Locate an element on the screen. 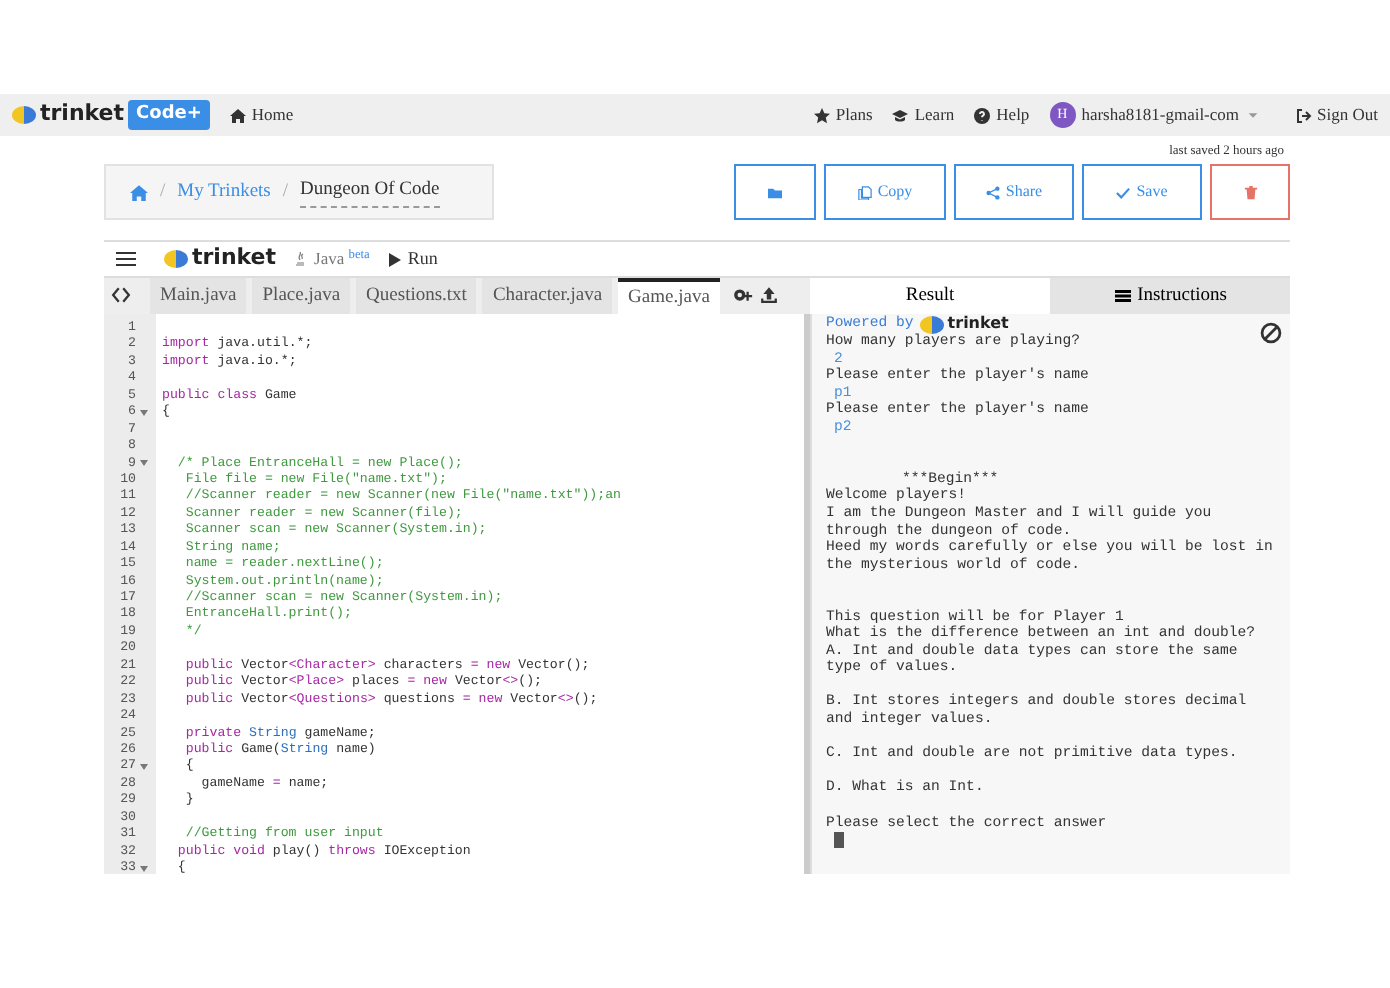 The width and height of the screenshot is (1390, 988). stop-icon is located at coordinates (1271, 333).